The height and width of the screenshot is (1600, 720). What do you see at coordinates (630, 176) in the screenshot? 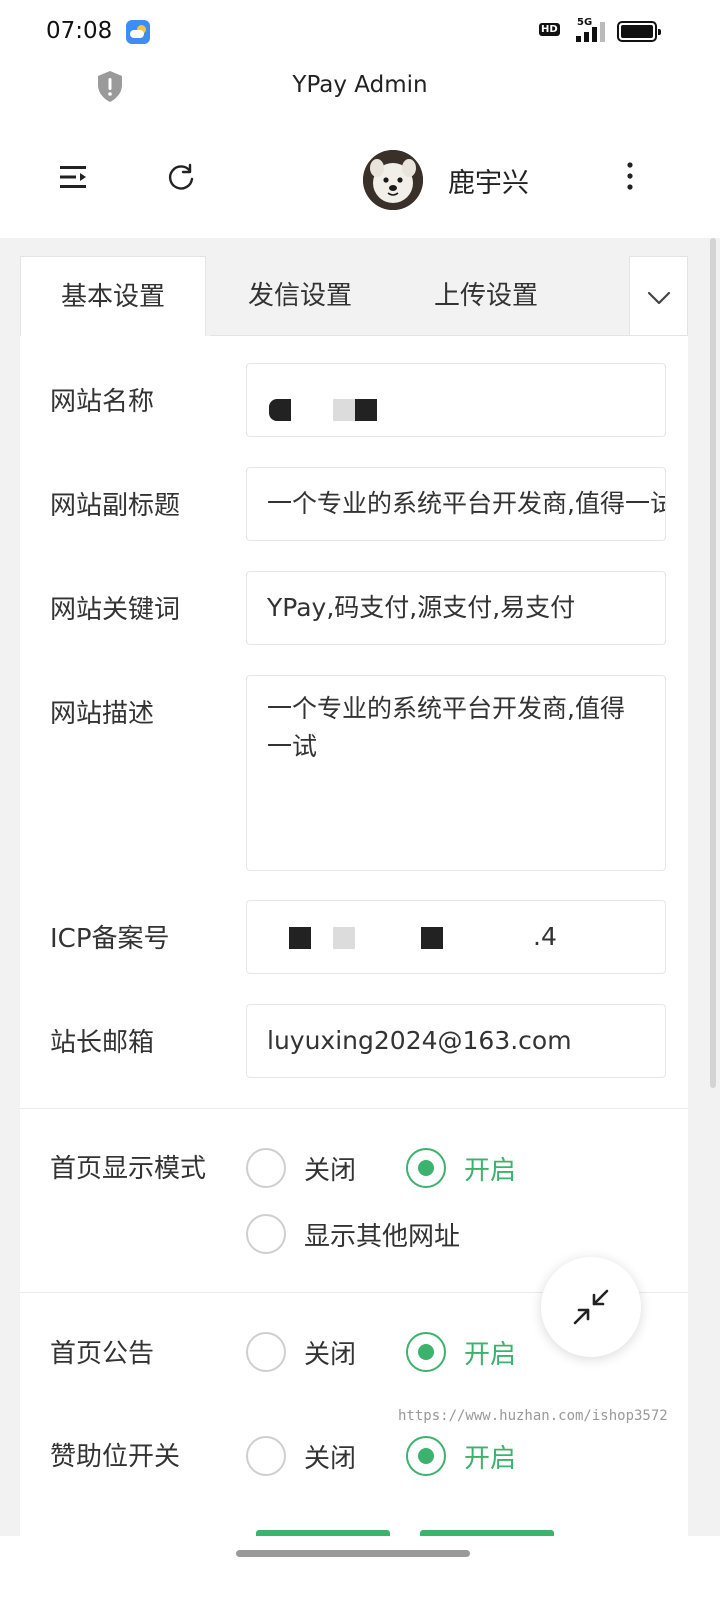
I see `more-vertical-icon` at bounding box center [630, 176].